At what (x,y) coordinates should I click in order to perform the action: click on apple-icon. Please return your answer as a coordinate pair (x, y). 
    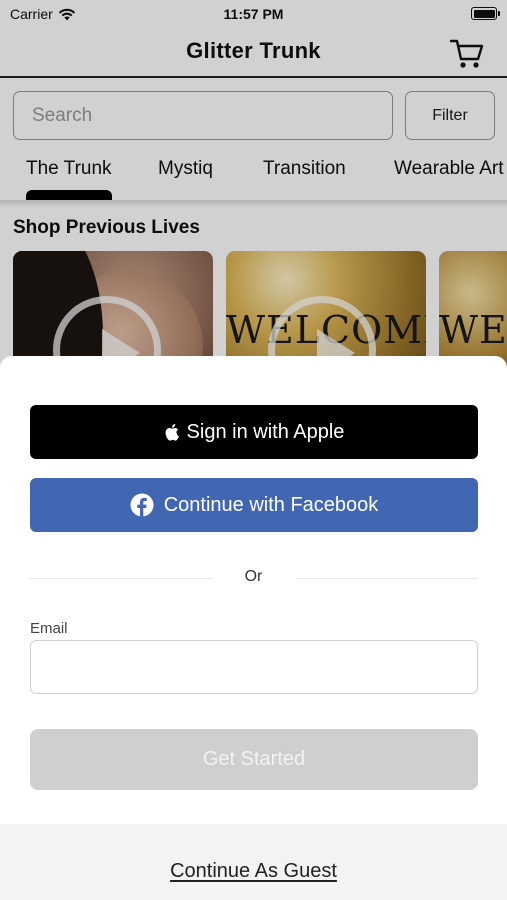
    Looking at the image, I should click on (172, 432).